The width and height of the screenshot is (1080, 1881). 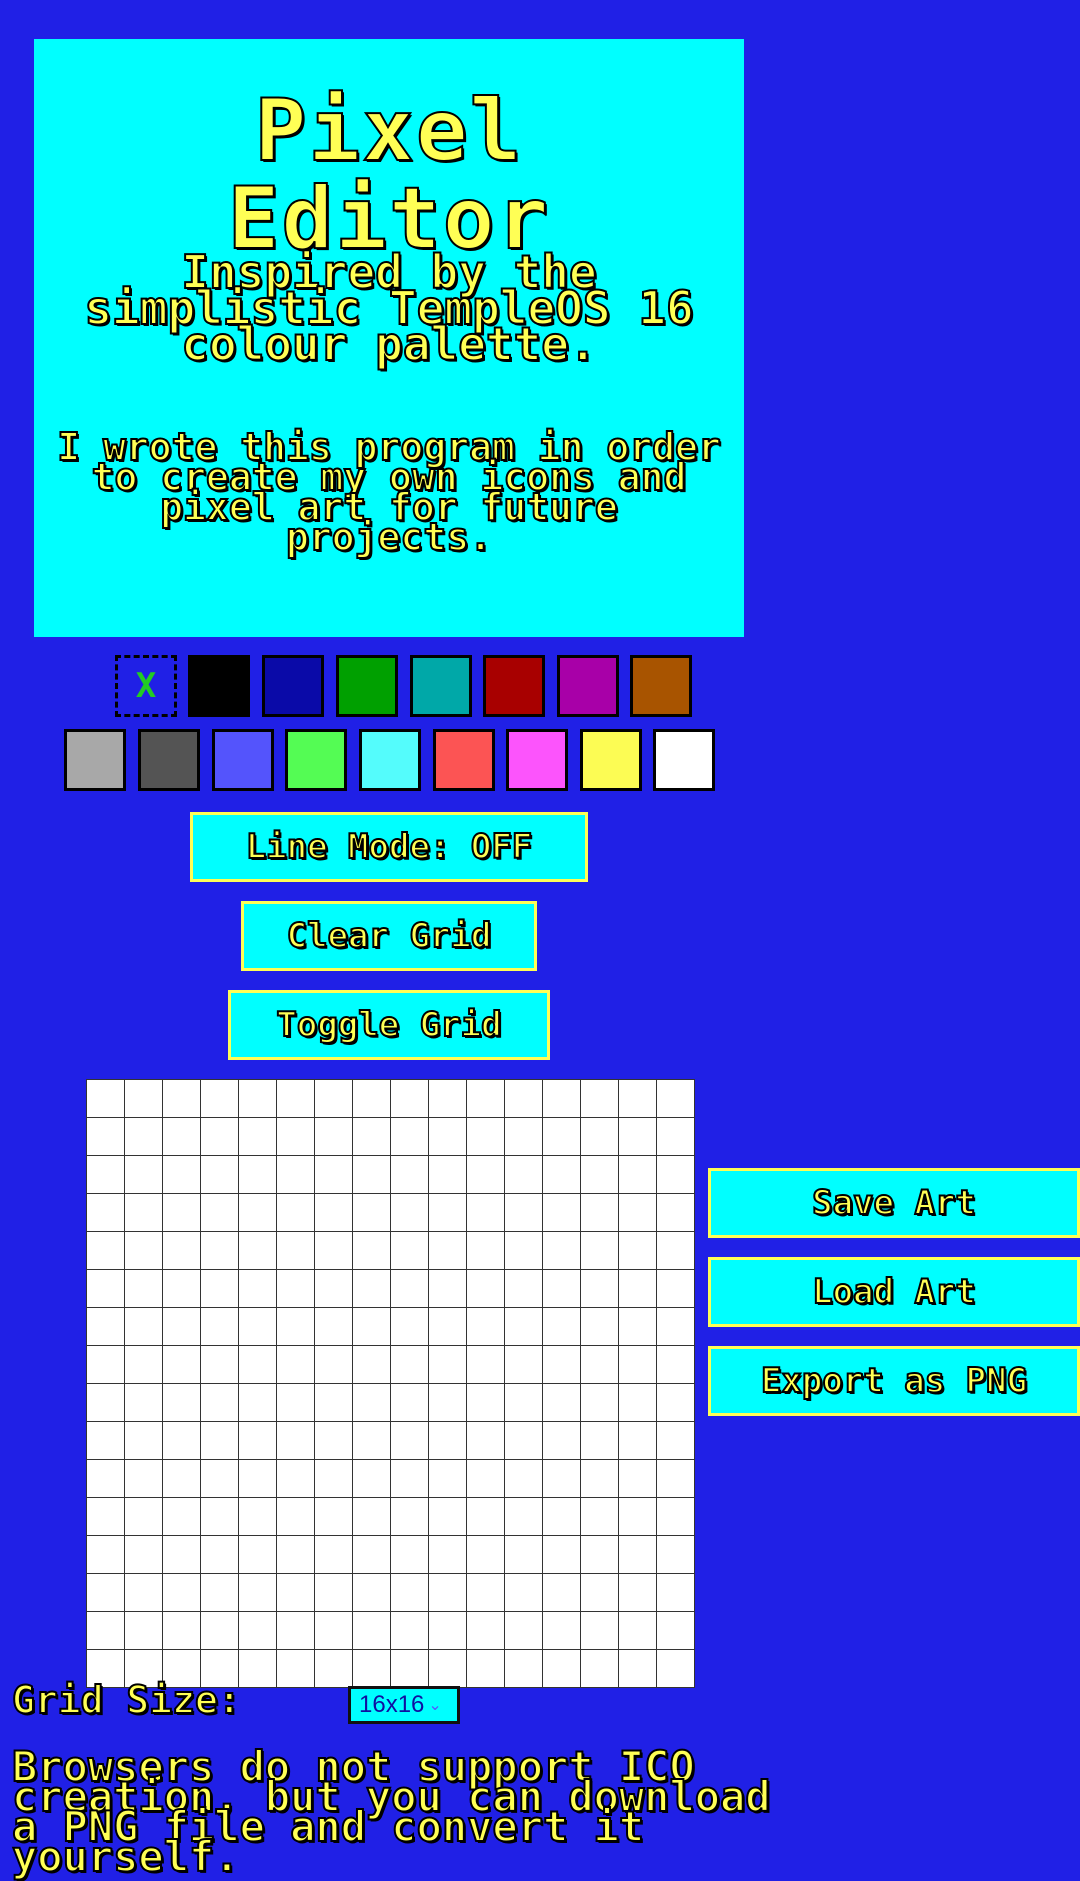 What do you see at coordinates (389, 1025) in the screenshot?
I see `toggle-grid-button: Toggle Grid` at bounding box center [389, 1025].